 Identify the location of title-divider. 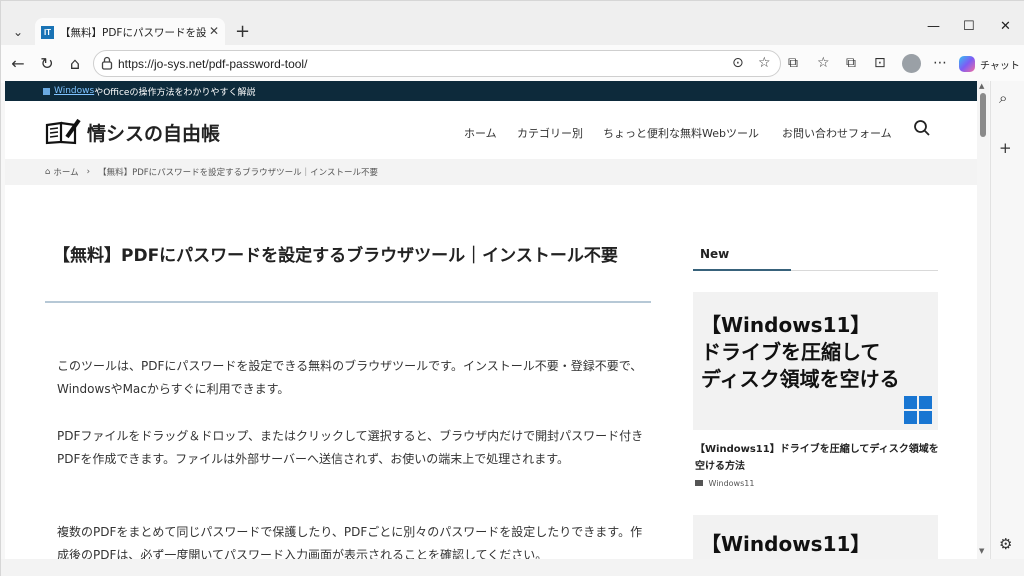
(348, 302).